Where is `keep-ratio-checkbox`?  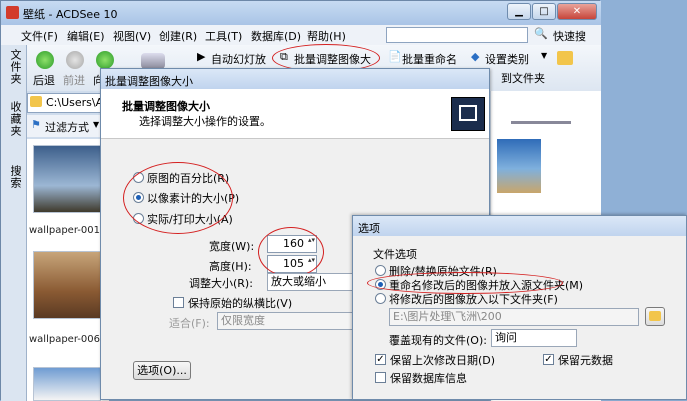
keep-ratio-checkbox is located at coordinates (178, 302).